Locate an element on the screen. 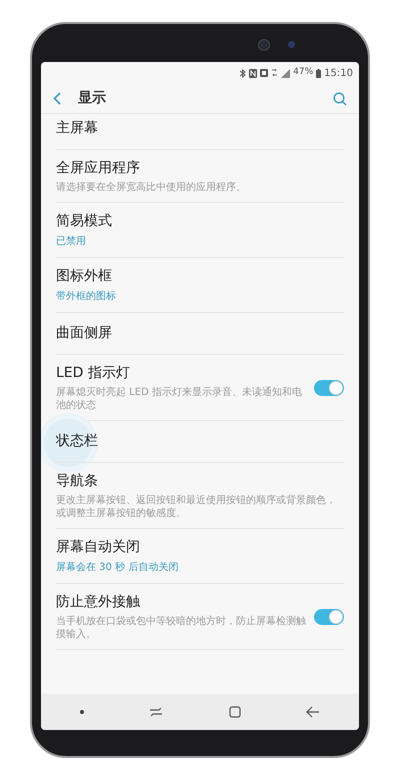 This screenshot has height=766, width=400. settings-item: 防止意外接触 当手机放在口袋或包中等较暗的地方时，防止屏幕检测触摸输入。 is located at coordinates (200, 617).